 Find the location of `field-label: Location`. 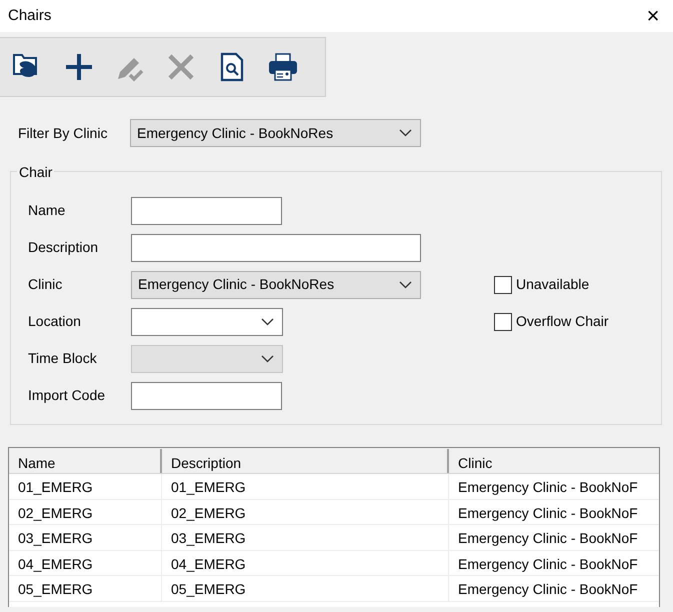

field-label: Location is located at coordinates (55, 321).